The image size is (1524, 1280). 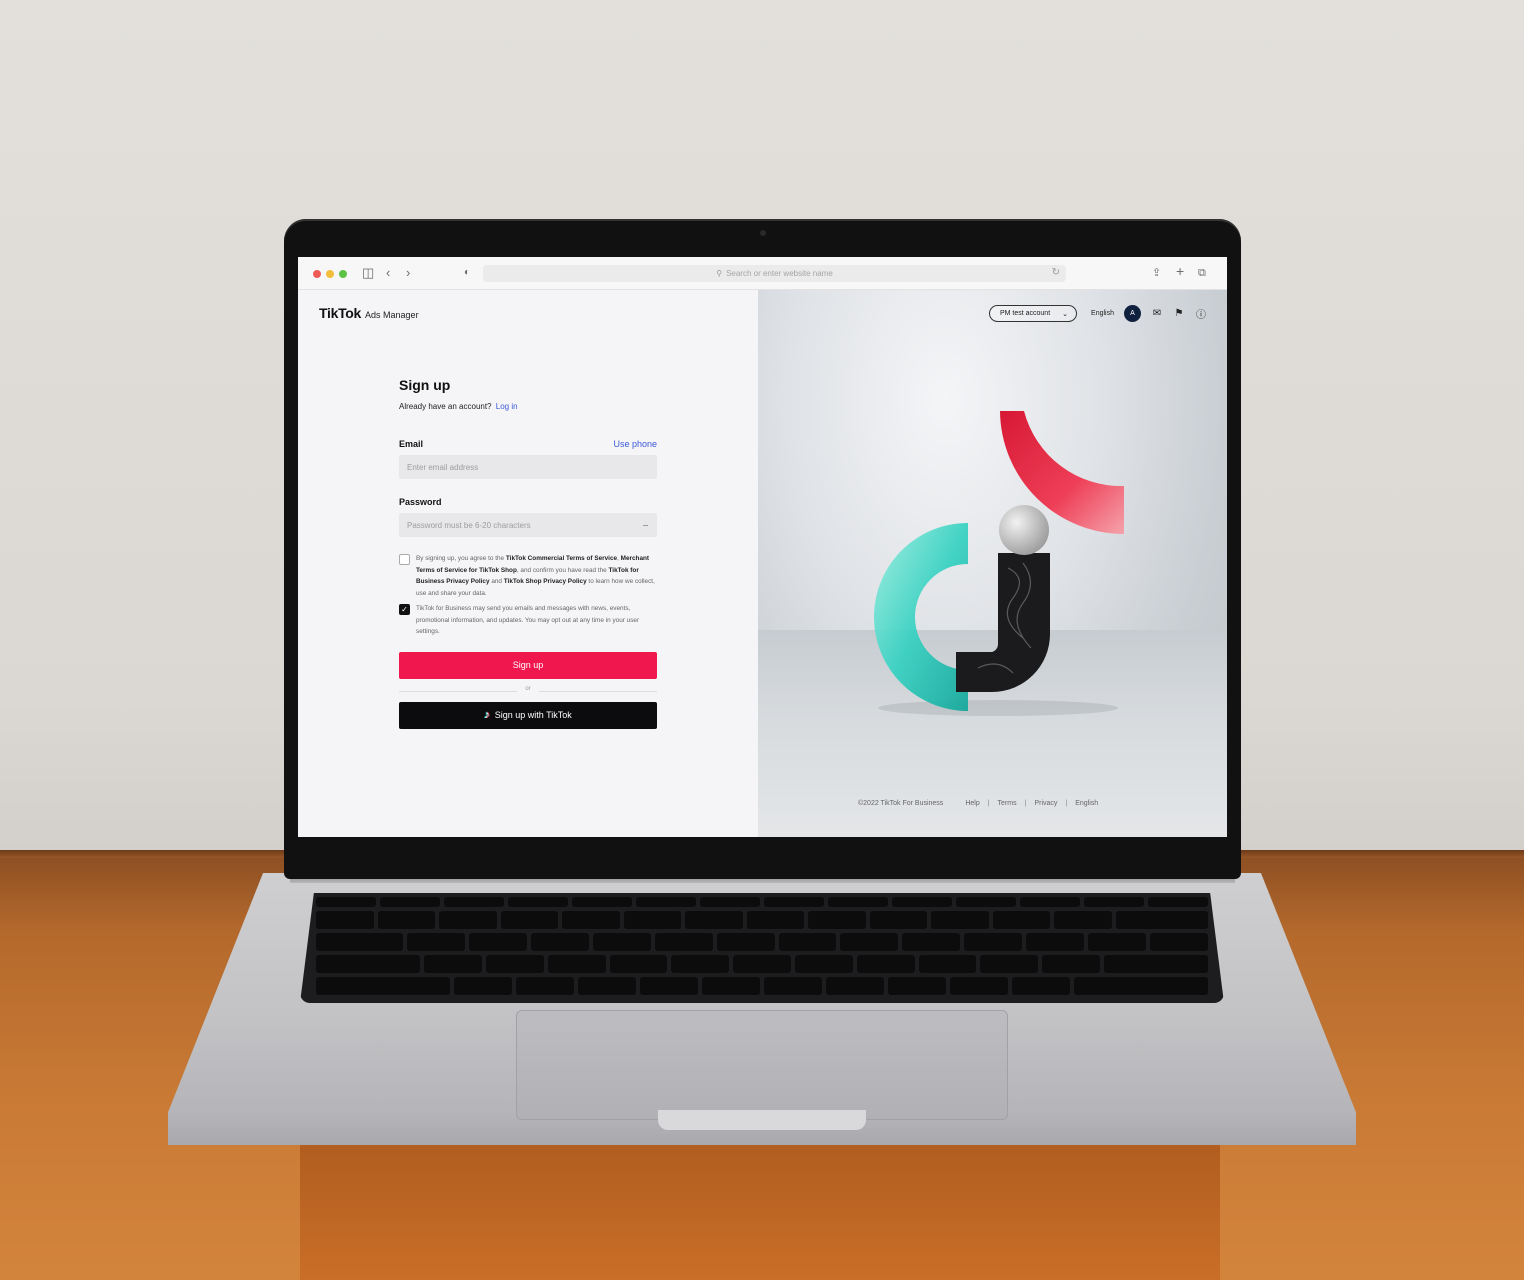 I want to click on signup-with-tiktok-label: Sign up with TikTok, so click(x=533, y=715).